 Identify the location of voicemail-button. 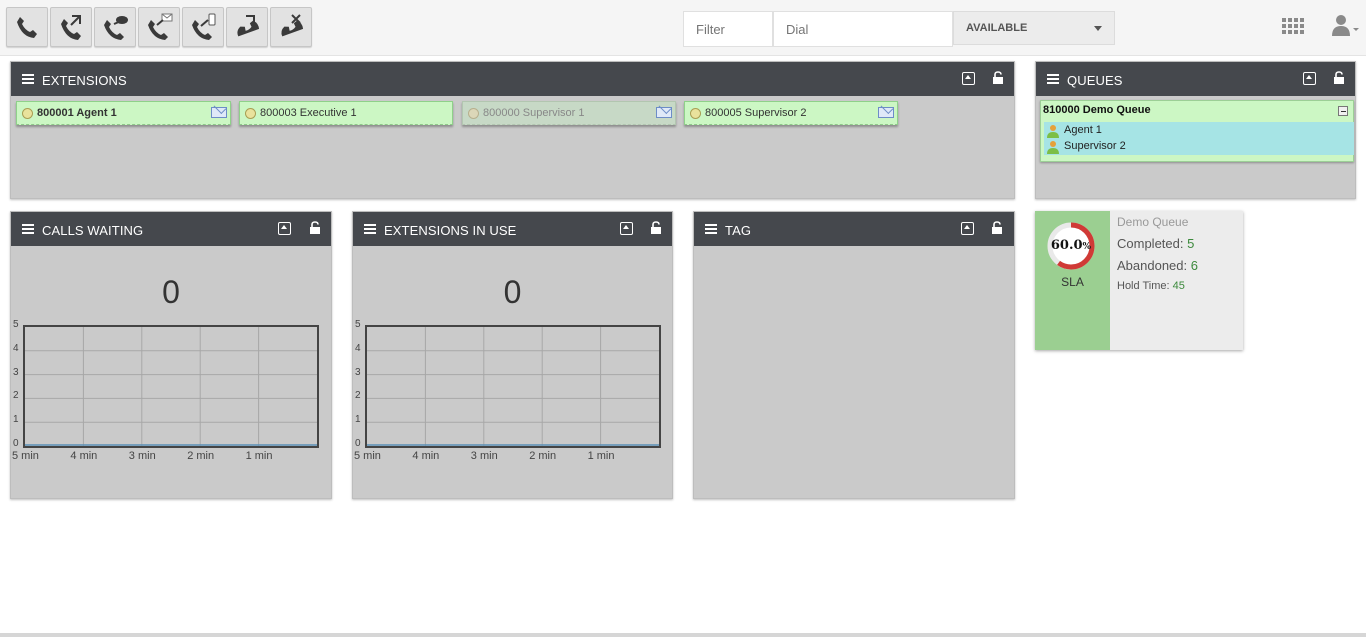
(159, 27).